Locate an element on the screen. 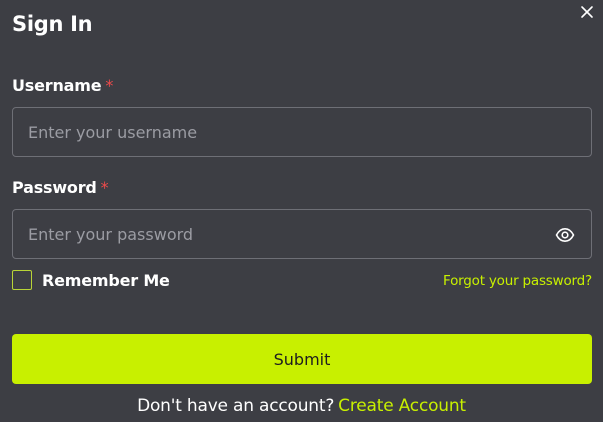 Image resolution: width=603 pixels, height=422 pixels. password-visibility-toggle is located at coordinates (565, 235).